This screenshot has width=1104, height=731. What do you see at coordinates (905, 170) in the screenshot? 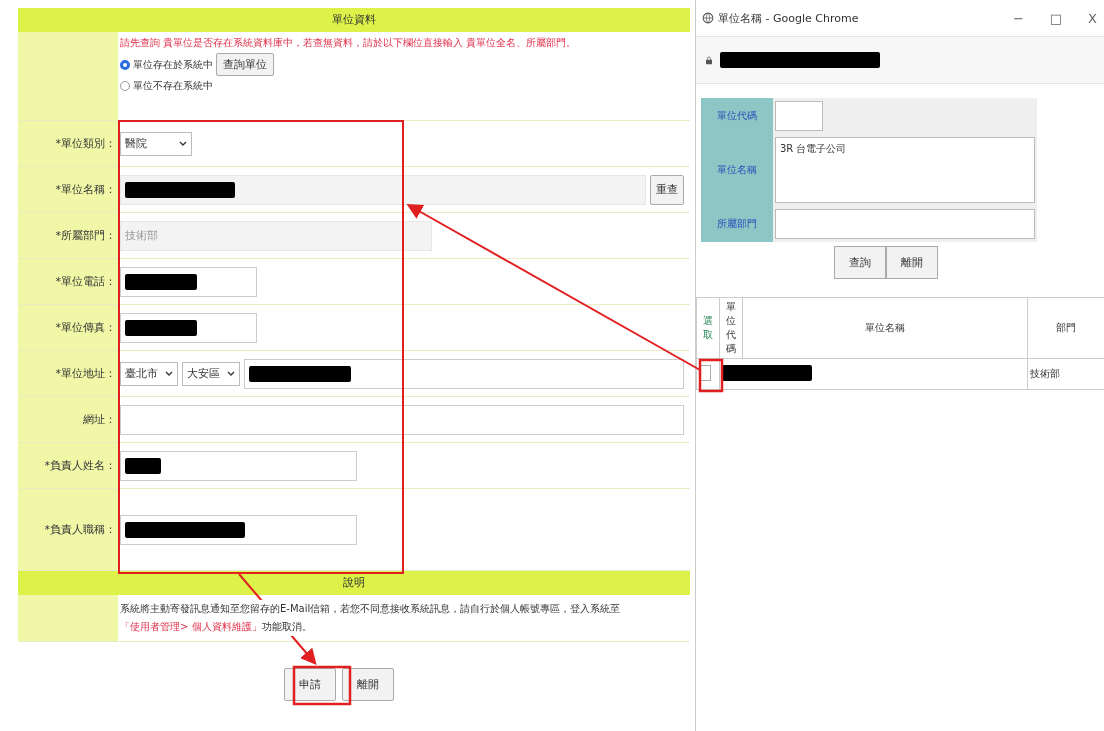
I see `text-area: 3R 台電子公司` at bounding box center [905, 170].